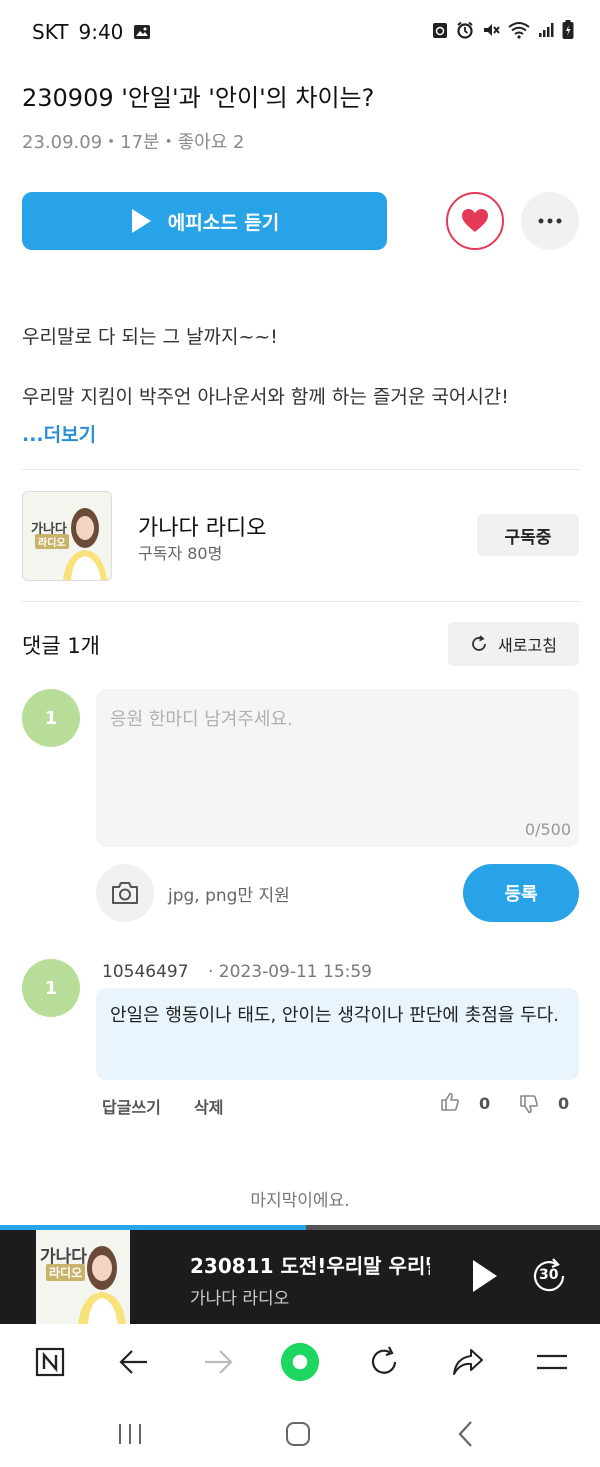 The image size is (600, 1467). I want to click on delete-button: 삭제, so click(208, 1106).